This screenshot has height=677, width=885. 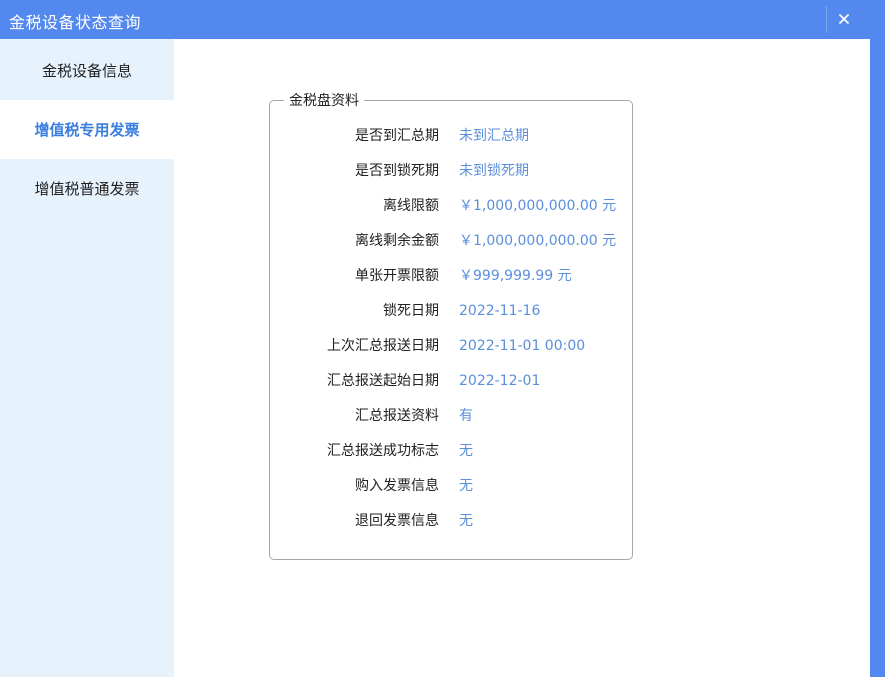 I want to click on row-value: 未到锁死期, so click(x=494, y=171).